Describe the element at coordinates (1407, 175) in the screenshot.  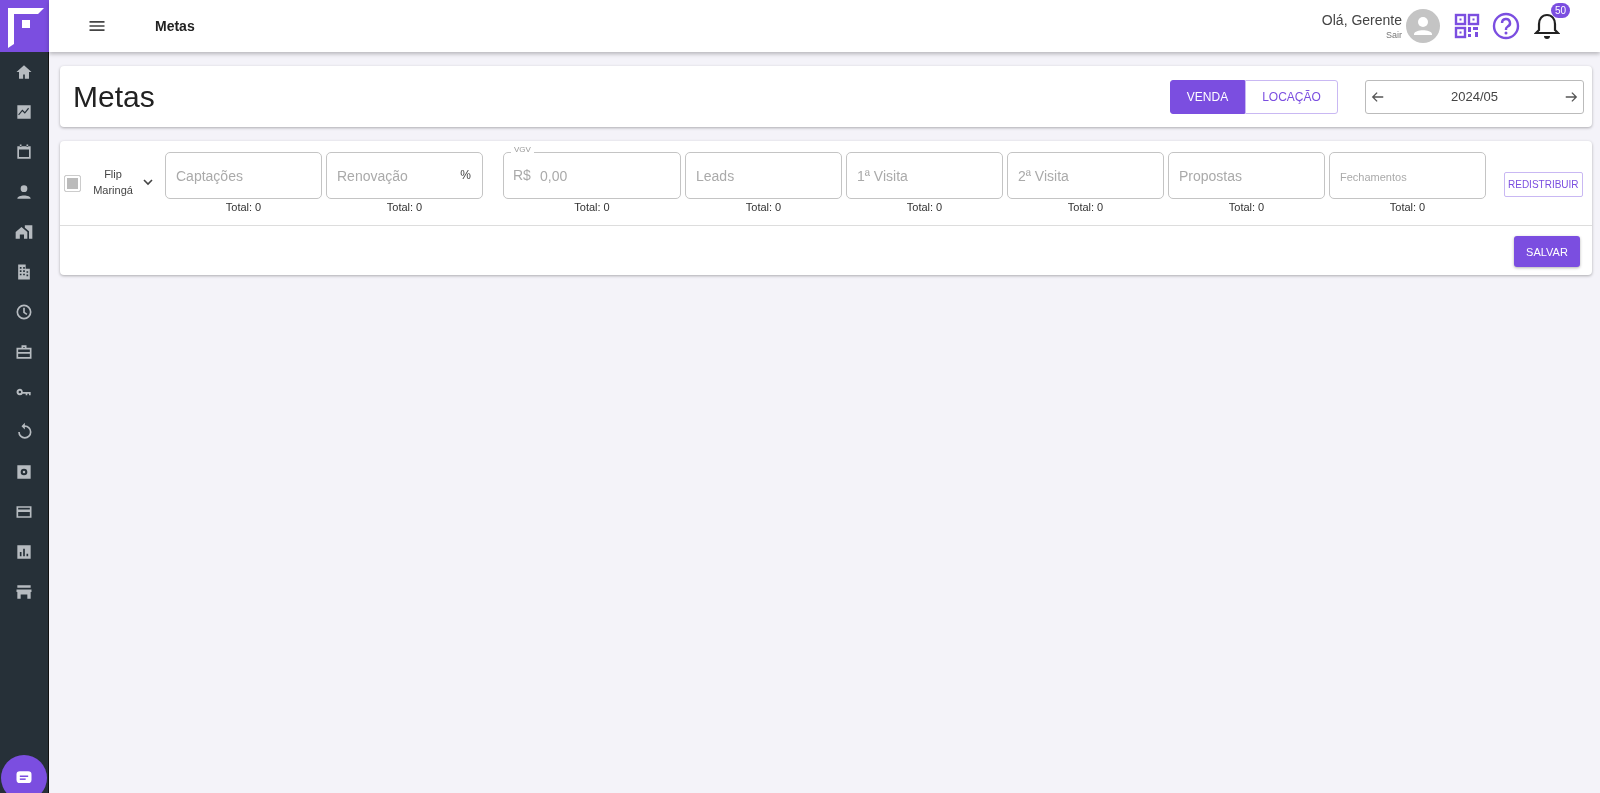
I see `input-field: Fechamentos` at that location.